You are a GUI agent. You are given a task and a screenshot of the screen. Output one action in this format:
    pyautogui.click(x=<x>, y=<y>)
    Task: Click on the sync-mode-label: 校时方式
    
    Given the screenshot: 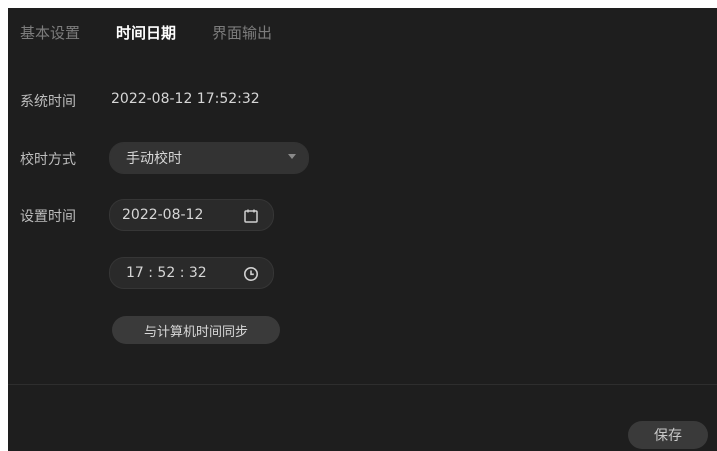 What is the action you would take?
    pyautogui.click(x=48, y=160)
    